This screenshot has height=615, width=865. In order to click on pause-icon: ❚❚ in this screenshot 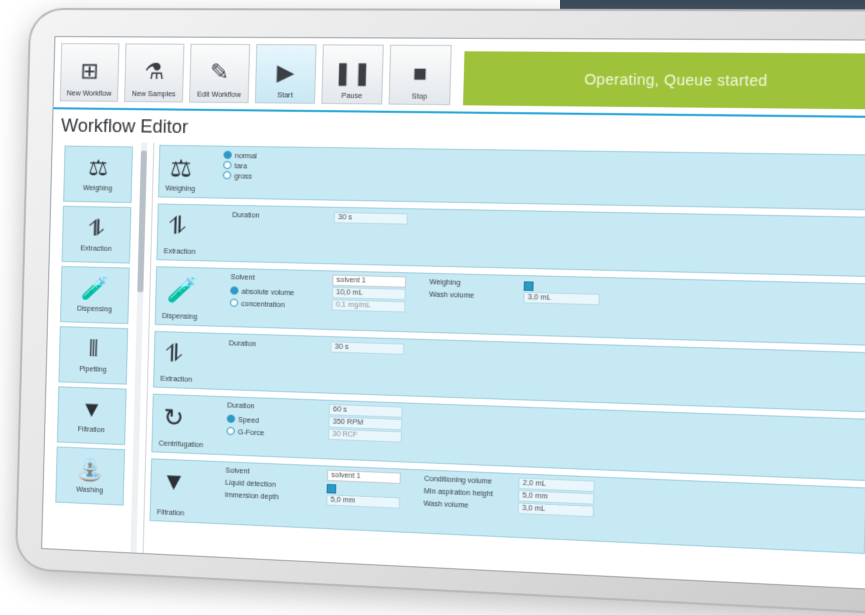, I will do `click(352, 72)`.